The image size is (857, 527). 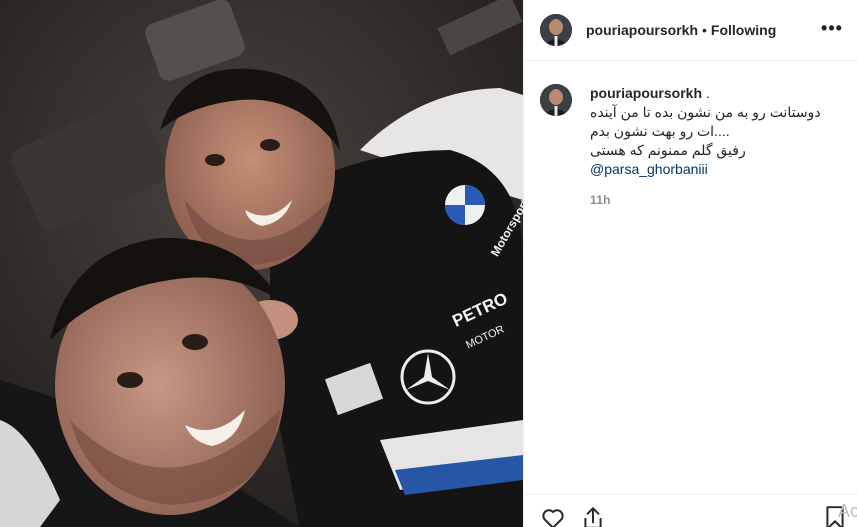 I want to click on heart-icon, so click(x=553, y=516).